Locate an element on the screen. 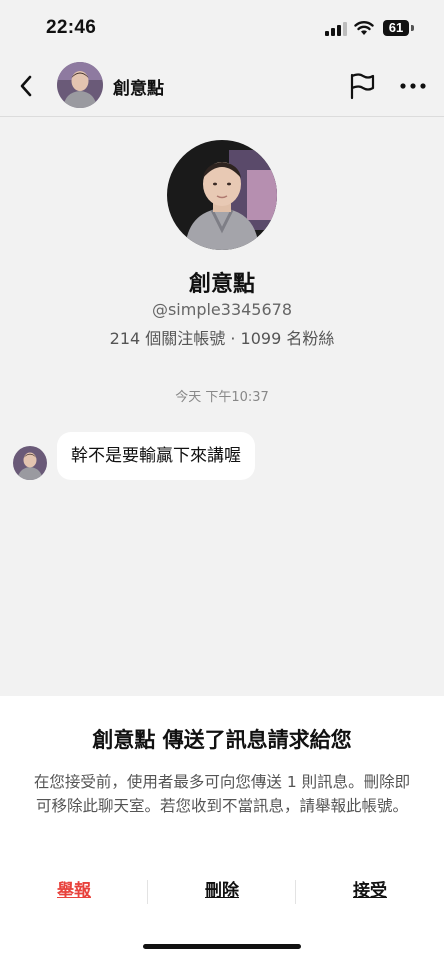 The height and width of the screenshot is (960, 444). message-avatar is located at coordinates (30, 463).